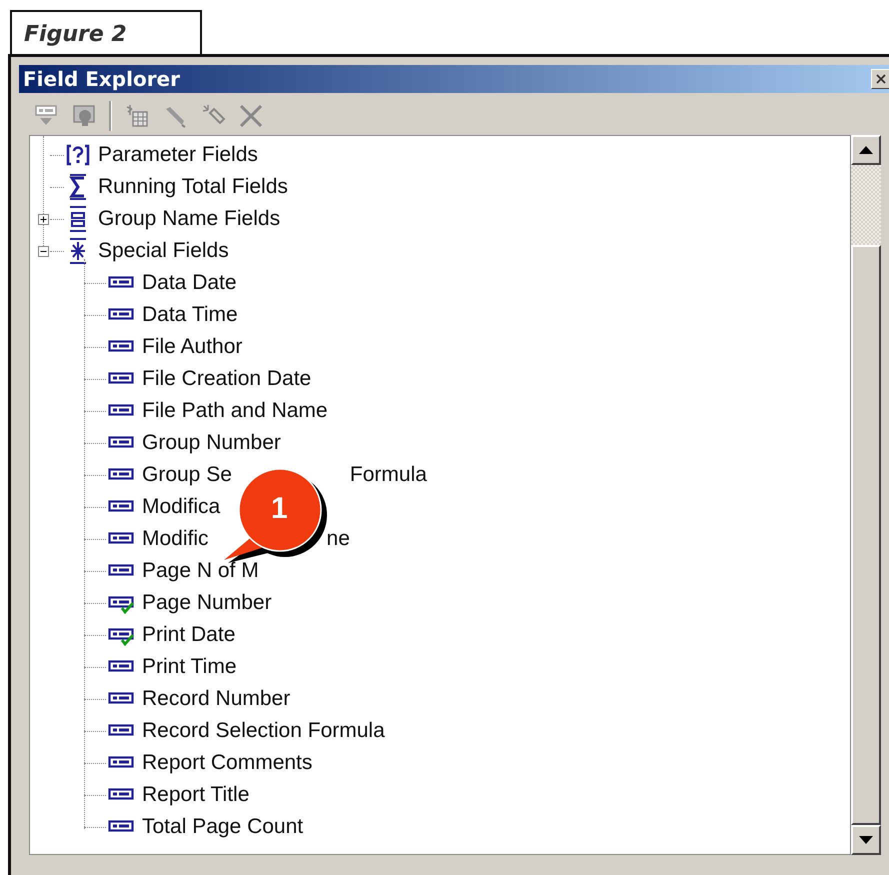  Describe the element at coordinates (196, 795) in the screenshot. I see `tree-item: Report Title` at that location.